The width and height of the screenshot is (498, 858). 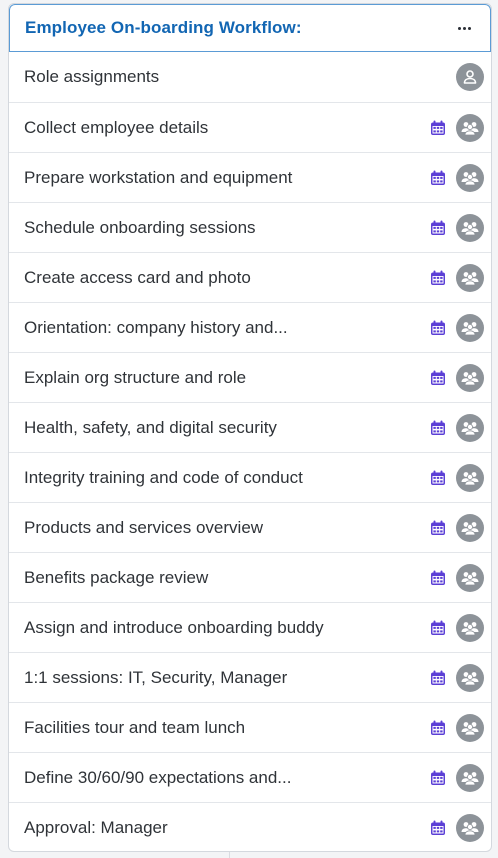 What do you see at coordinates (144, 527) in the screenshot?
I see `task-label: Products and services overview` at bounding box center [144, 527].